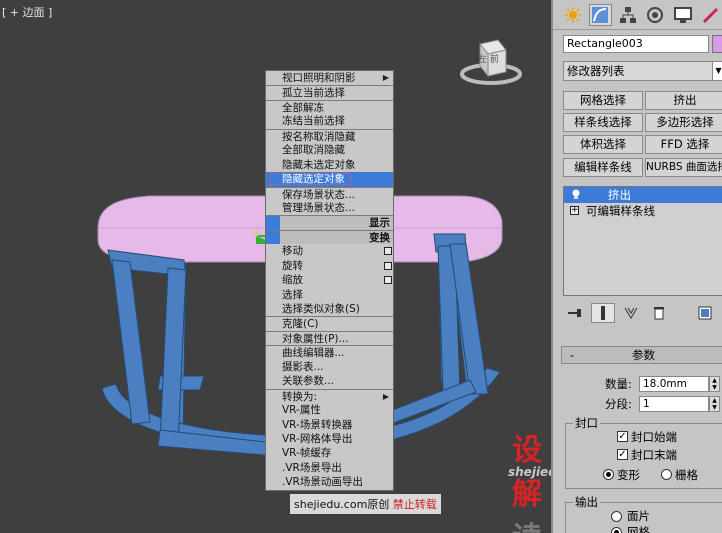 Image resolution: width=722 pixels, height=533 pixels. Describe the element at coordinates (642, 241) in the screenshot. I see `modifier-stack: 挤出 + 可编辑样条线` at that location.